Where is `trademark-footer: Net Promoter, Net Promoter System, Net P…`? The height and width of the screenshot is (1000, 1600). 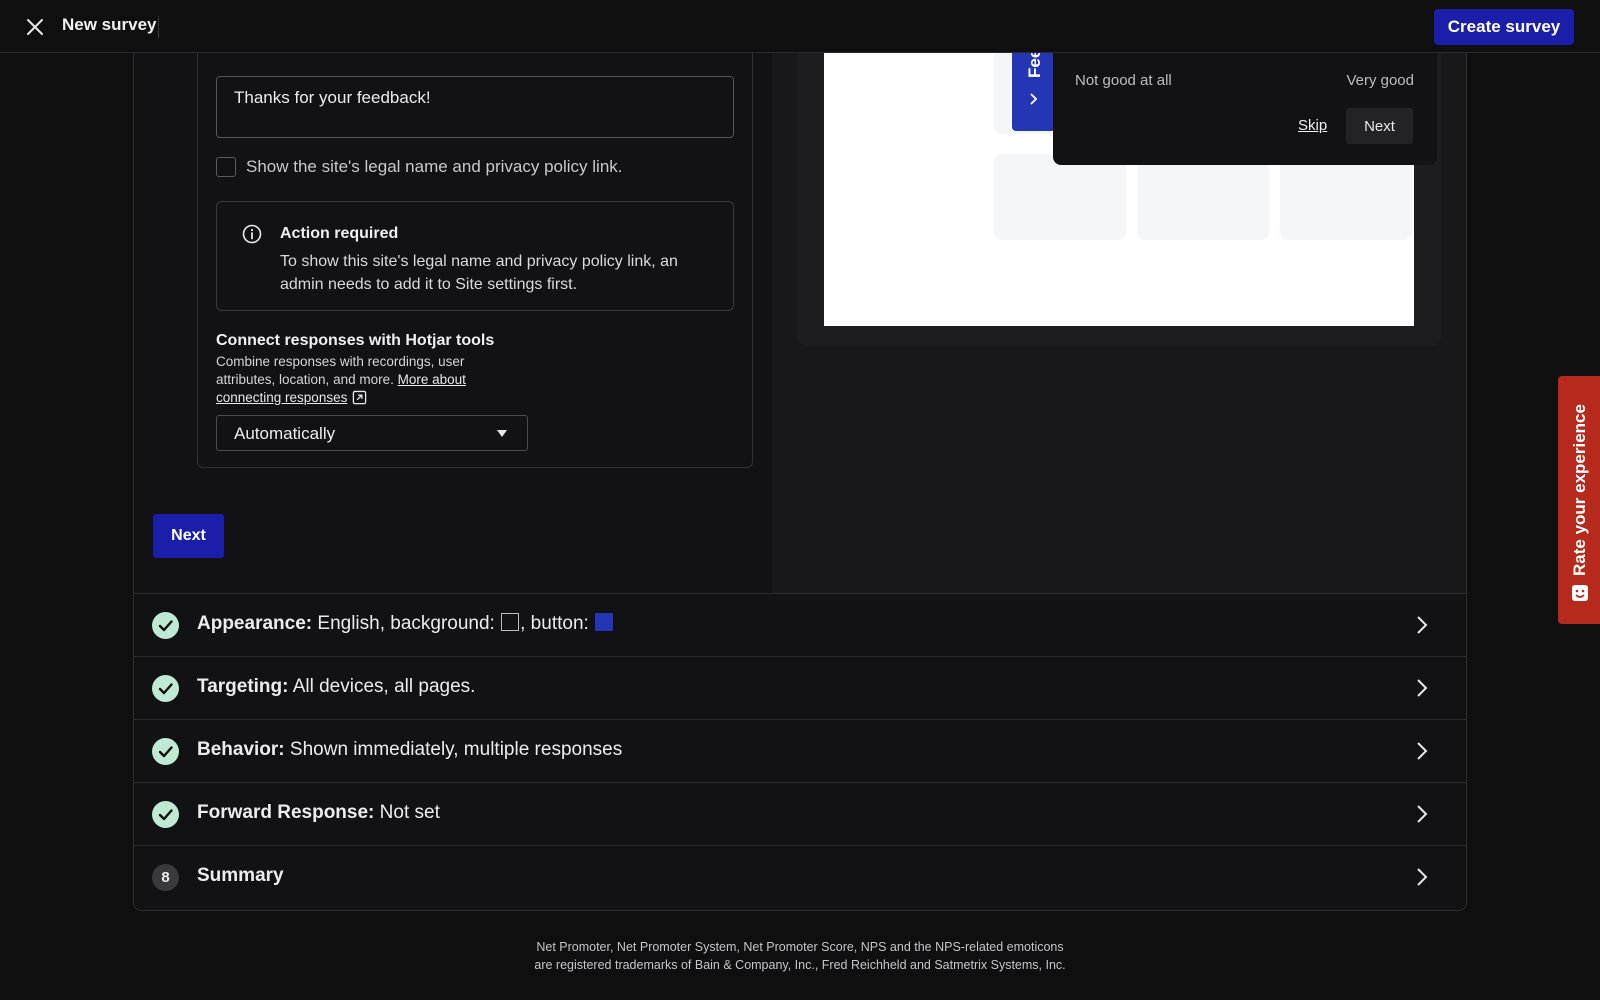
trademark-footer: Net Promoter, Net Promoter System, Net P… is located at coordinates (800, 956).